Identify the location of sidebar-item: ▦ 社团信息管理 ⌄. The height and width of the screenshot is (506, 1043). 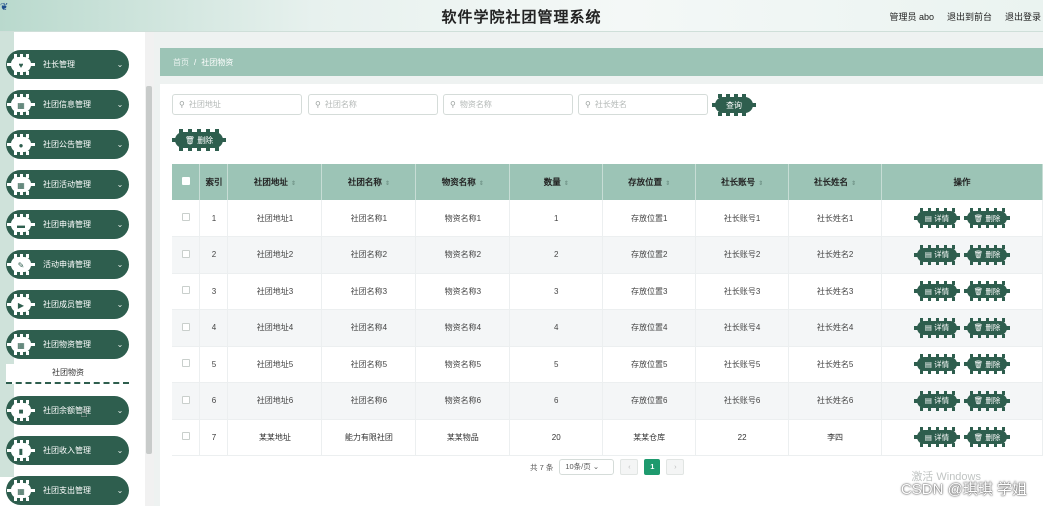
(67, 104).